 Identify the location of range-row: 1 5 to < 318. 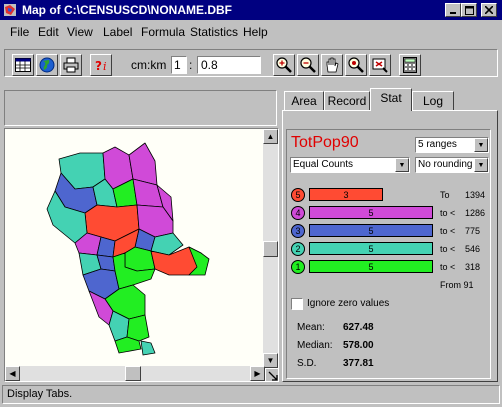
(391, 267).